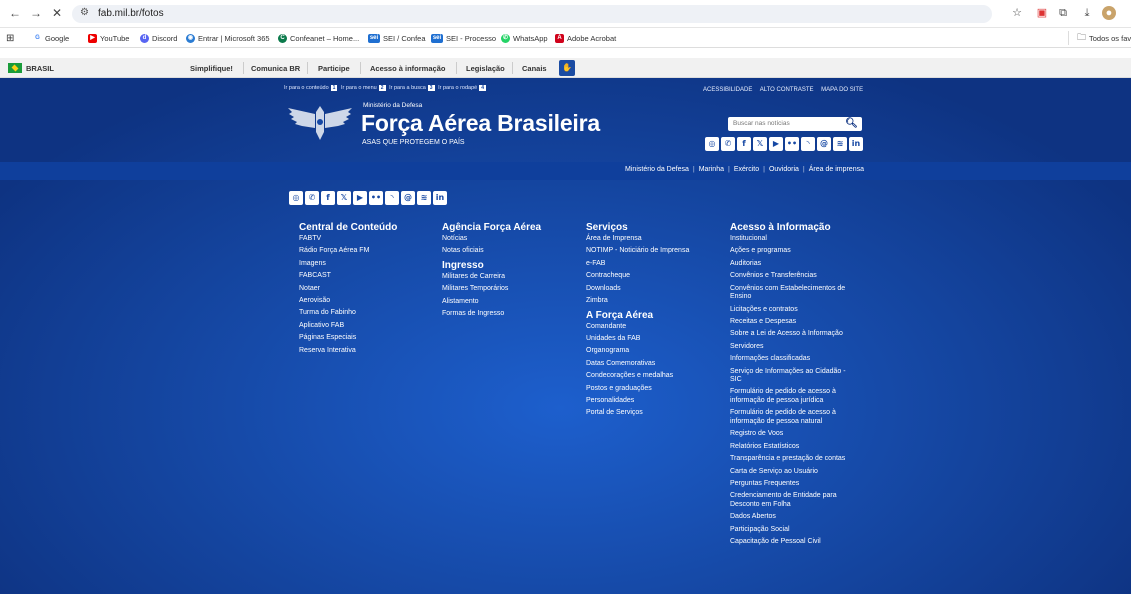 The height and width of the screenshot is (594, 1131). Describe the element at coordinates (57, 13) in the screenshot. I see `close-icon: ✕` at that location.